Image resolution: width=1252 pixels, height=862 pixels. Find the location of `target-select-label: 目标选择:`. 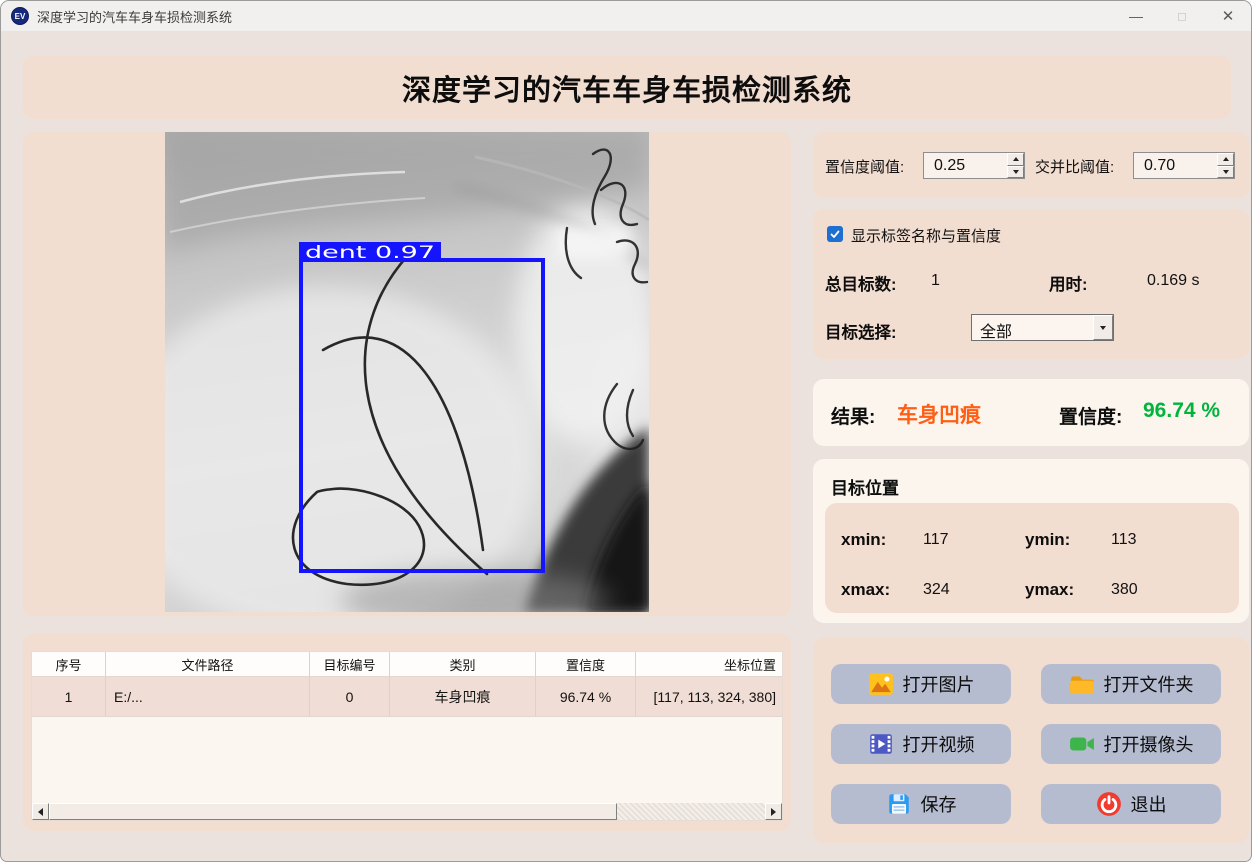

target-select-label: 目标选择: is located at coordinates (861, 333).